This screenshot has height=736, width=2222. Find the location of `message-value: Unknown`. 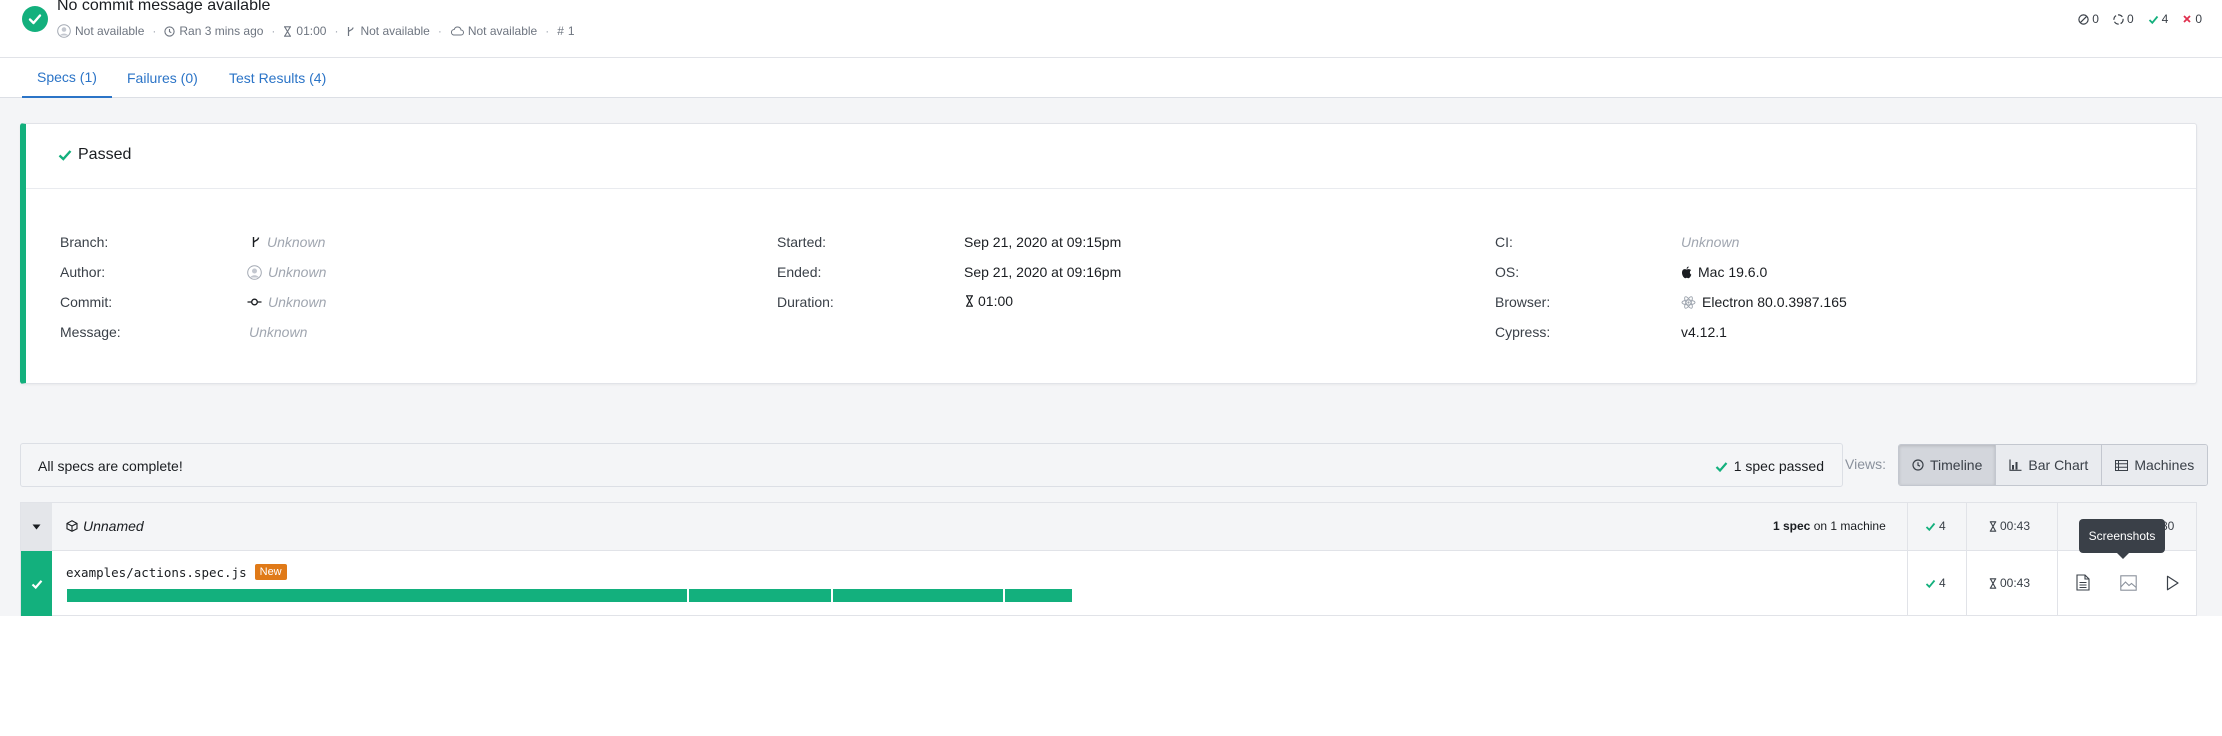

message-value: Unknown is located at coordinates (278, 332).